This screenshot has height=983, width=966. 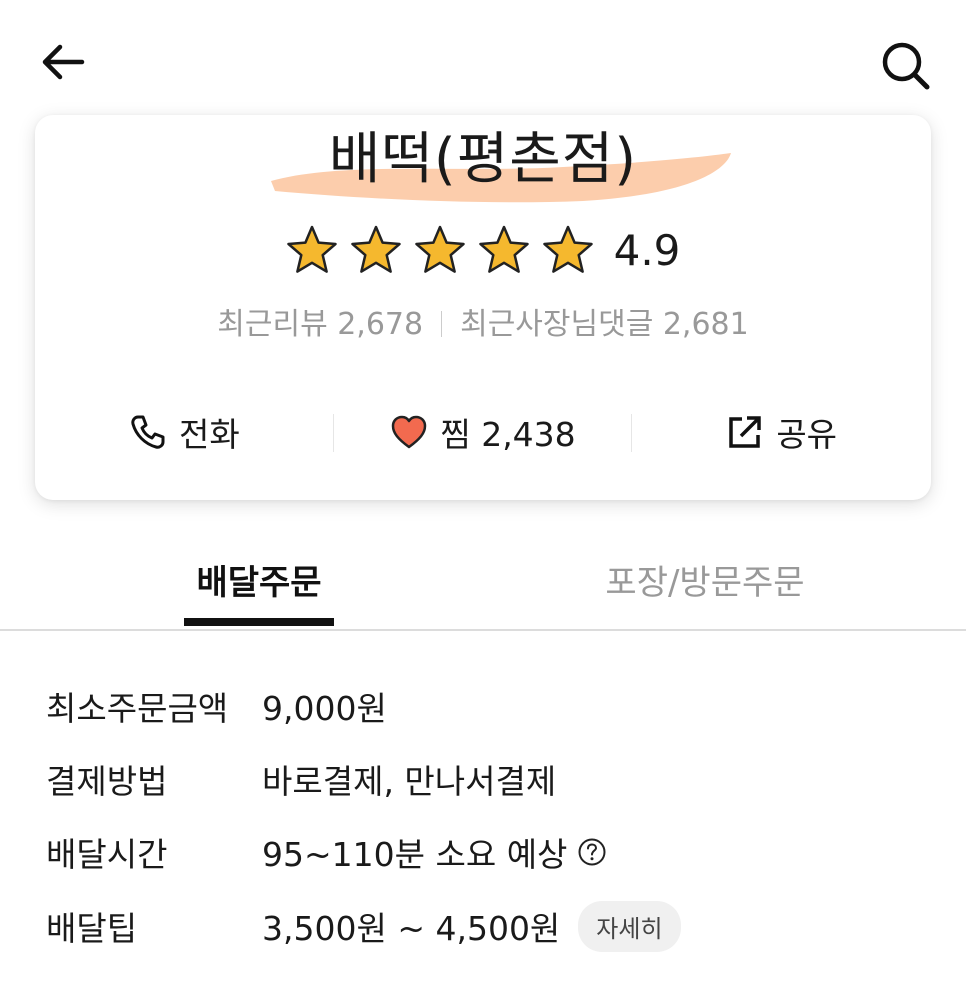 I want to click on order-type-tabs: 배달주문 포장/방문주문, so click(x=483, y=588).